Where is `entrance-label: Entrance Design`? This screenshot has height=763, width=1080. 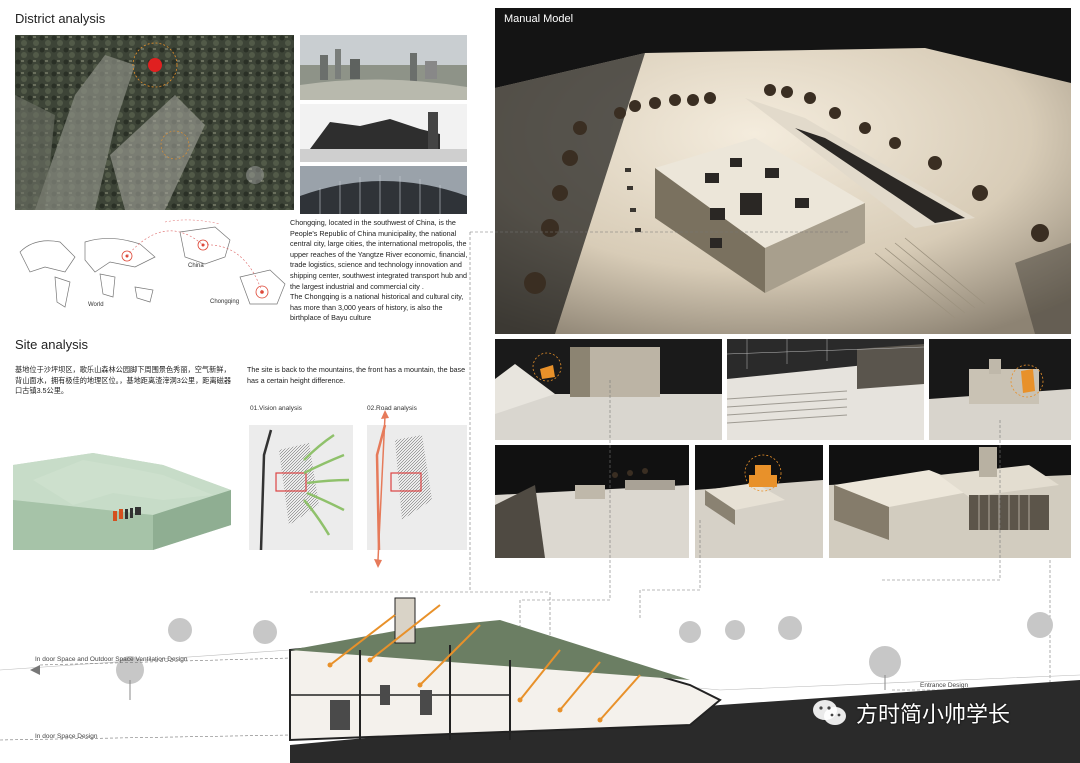 entrance-label: Entrance Design is located at coordinates (944, 685).